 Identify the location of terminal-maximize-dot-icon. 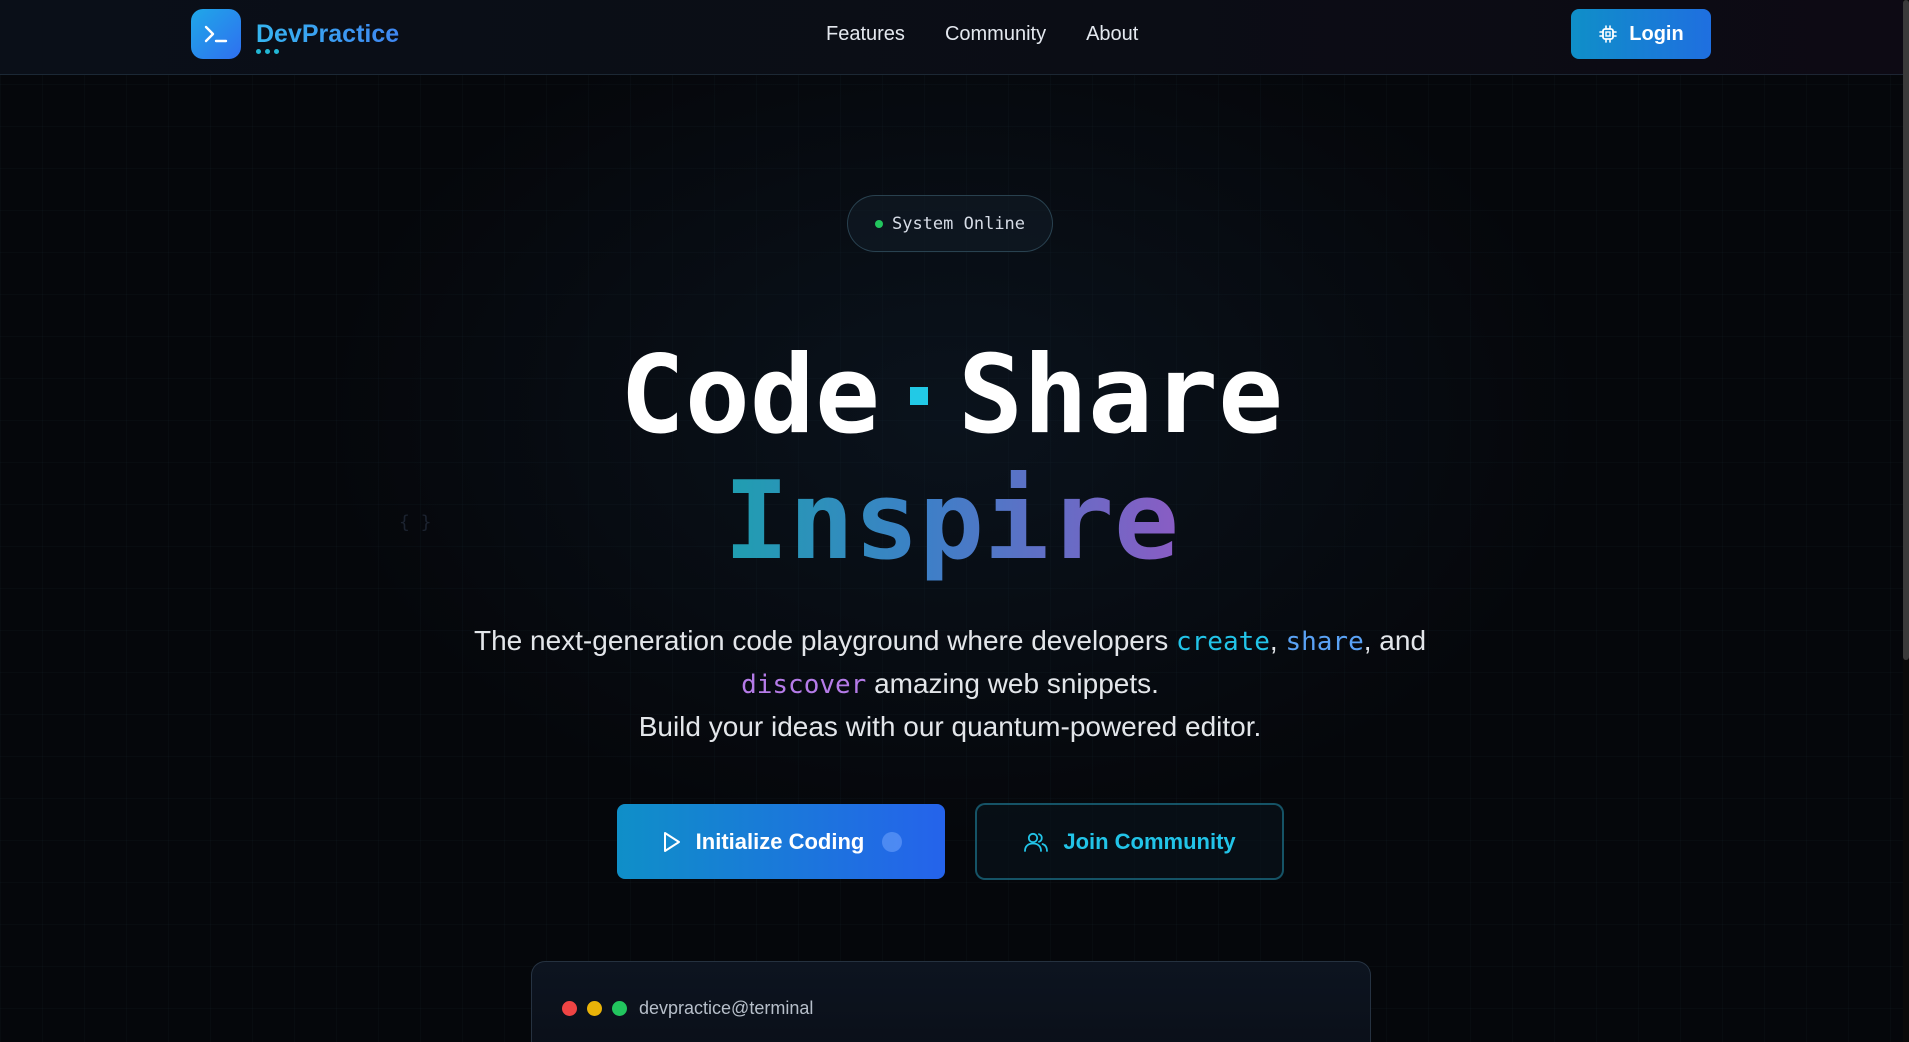
(619, 1008).